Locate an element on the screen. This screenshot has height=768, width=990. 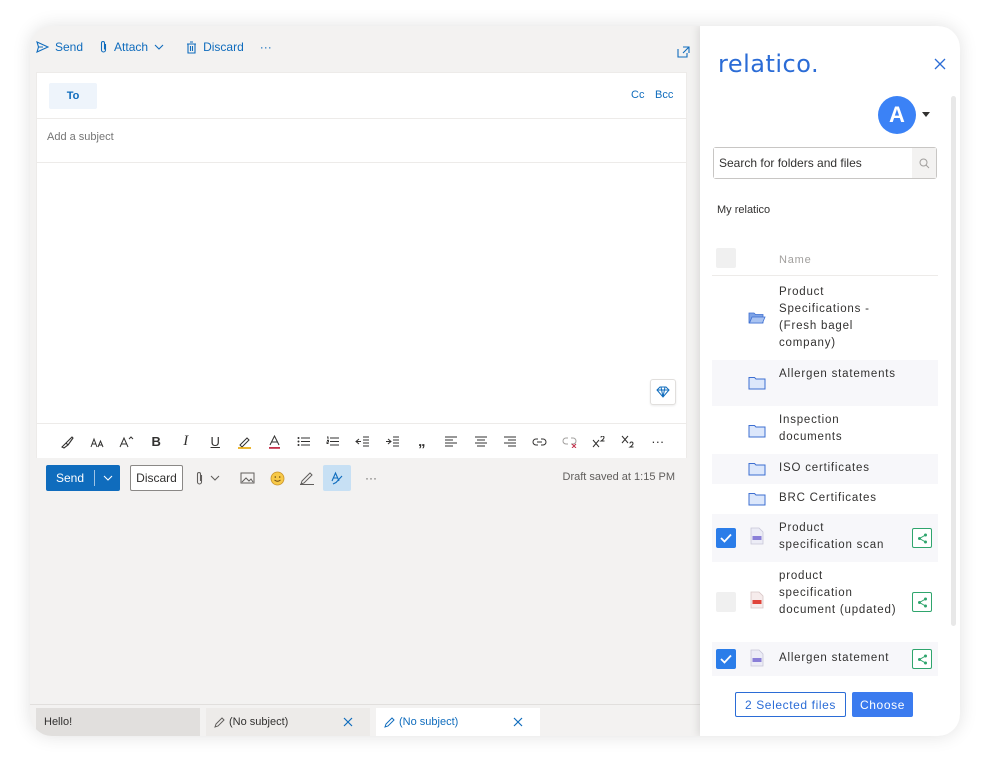
align-center-button is located at coordinates (481, 442).